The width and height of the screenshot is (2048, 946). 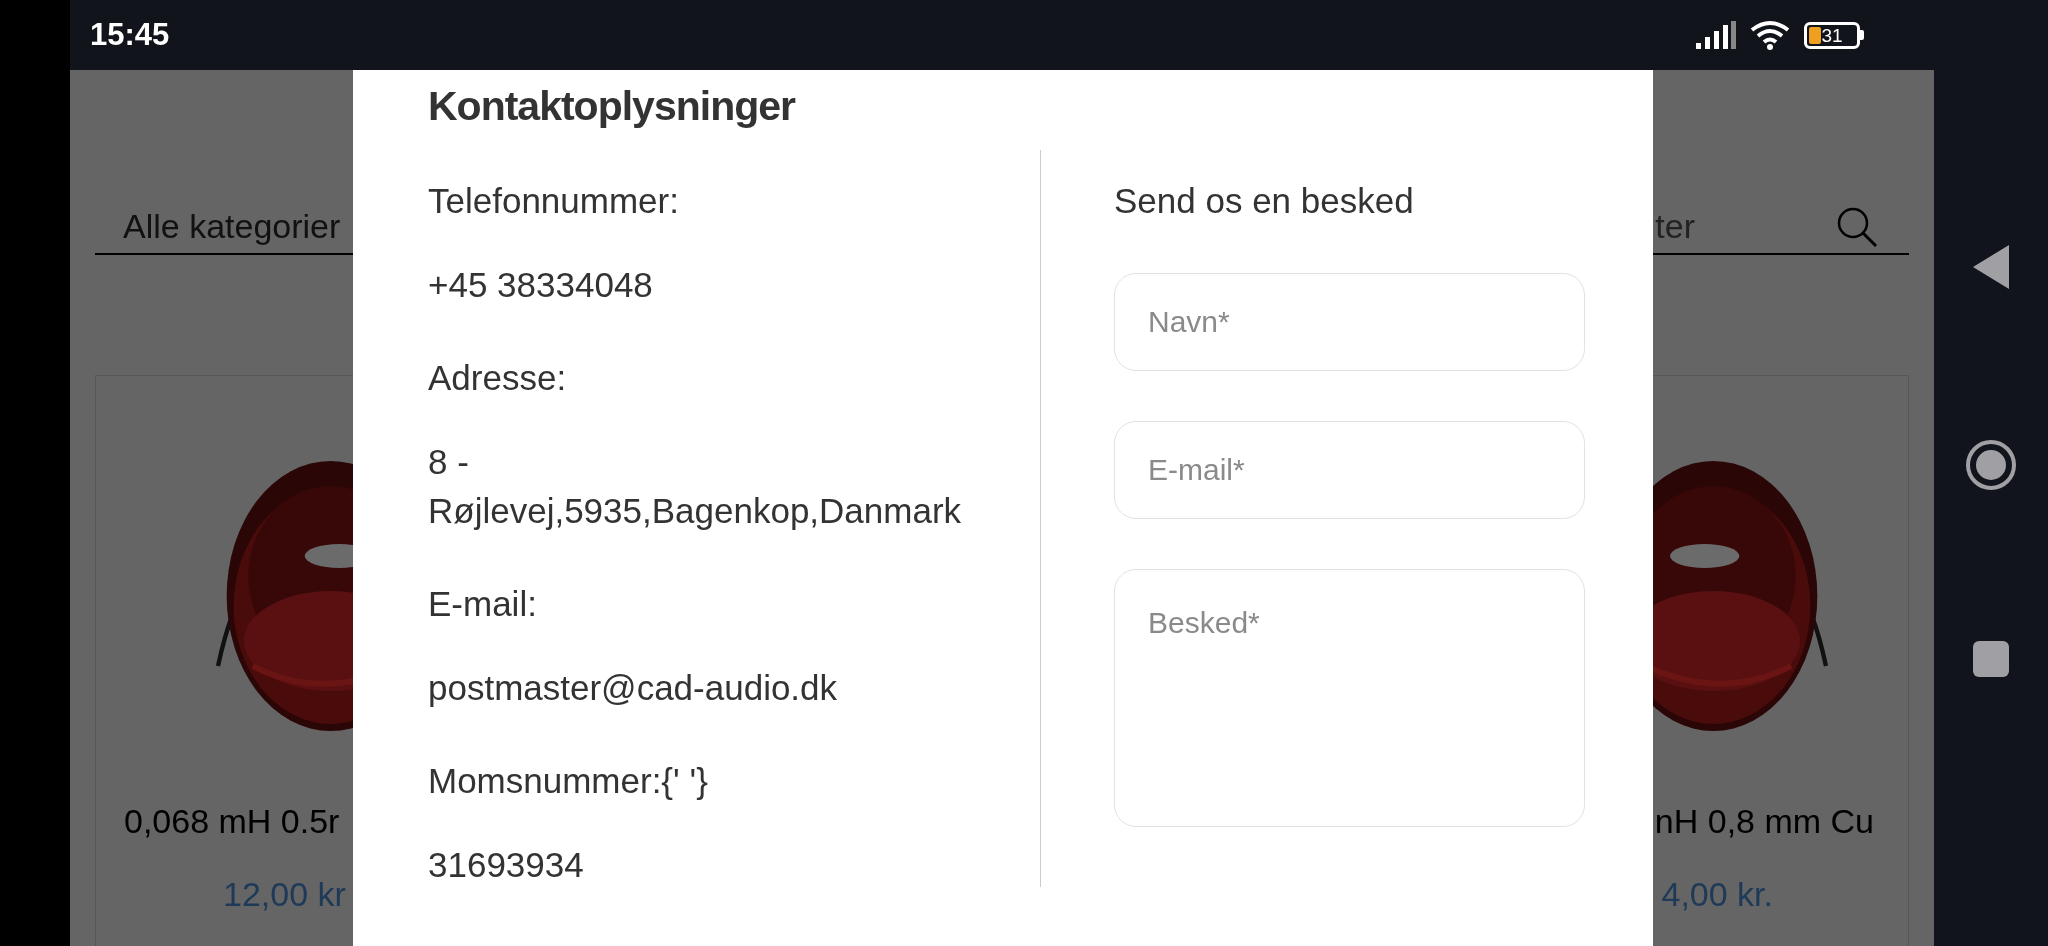 What do you see at coordinates (1770, 35) in the screenshot?
I see `wifi-icon` at bounding box center [1770, 35].